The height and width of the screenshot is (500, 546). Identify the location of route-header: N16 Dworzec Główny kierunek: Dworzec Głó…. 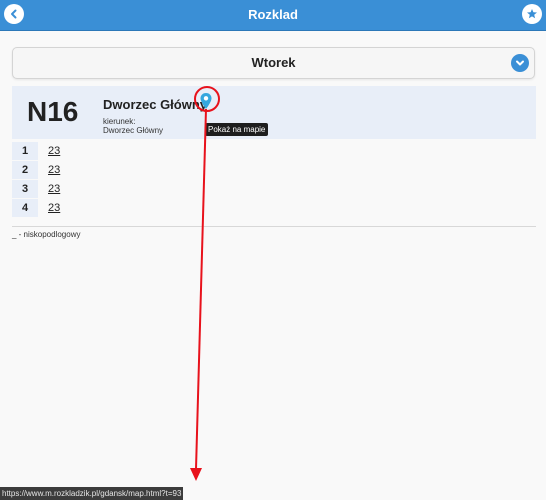
(274, 112).